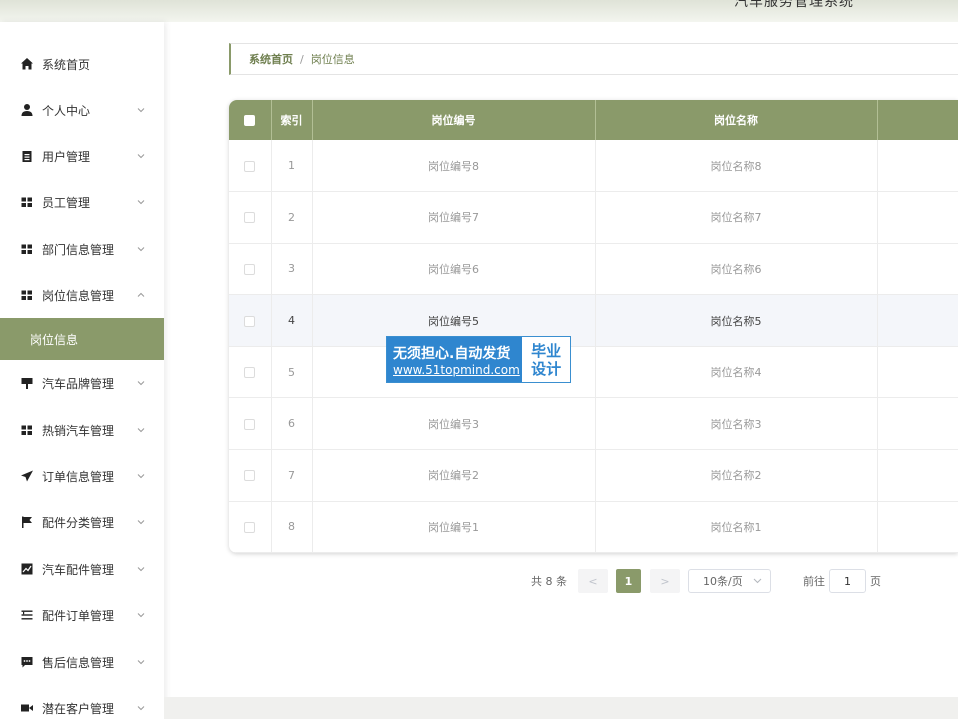 This screenshot has width=958, height=719. I want to click on table-row: 8 岗位编号1 岗位名称1, so click(593, 527).